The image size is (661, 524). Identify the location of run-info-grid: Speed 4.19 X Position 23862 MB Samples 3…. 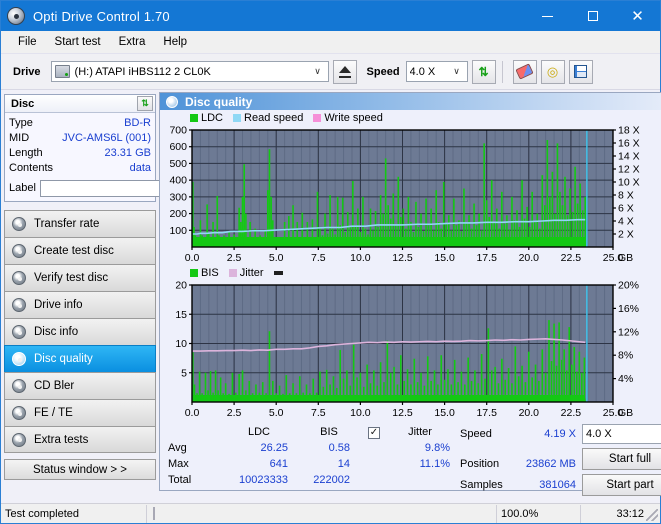
(518, 460).